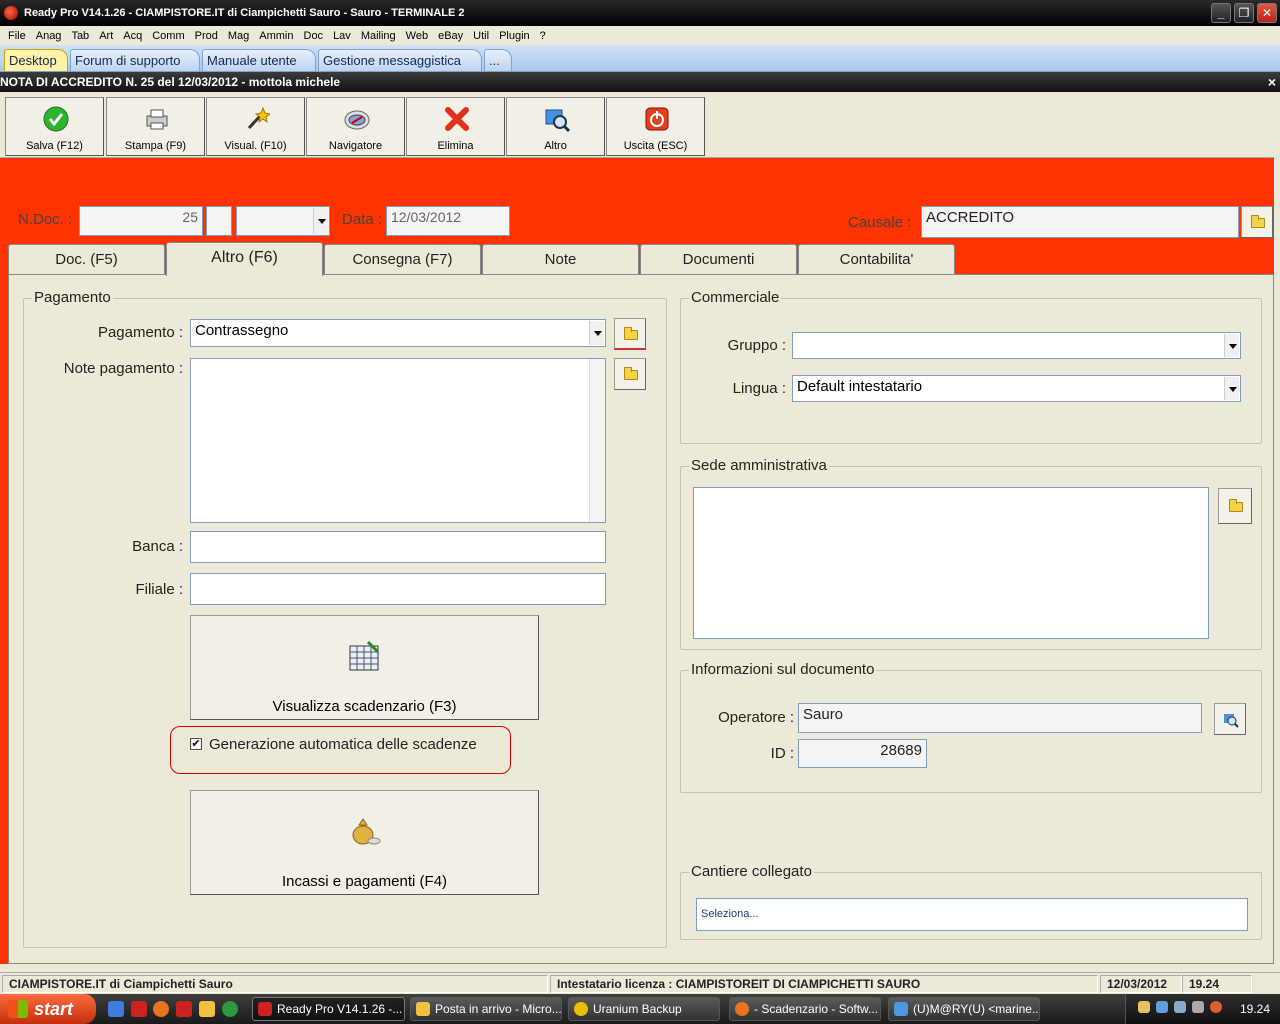 The height and width of the screenshot is (1024, 1280). Describe the element at coordinates (1217, 984) in the screenshot. I see `status-time: 19.24` at that location.